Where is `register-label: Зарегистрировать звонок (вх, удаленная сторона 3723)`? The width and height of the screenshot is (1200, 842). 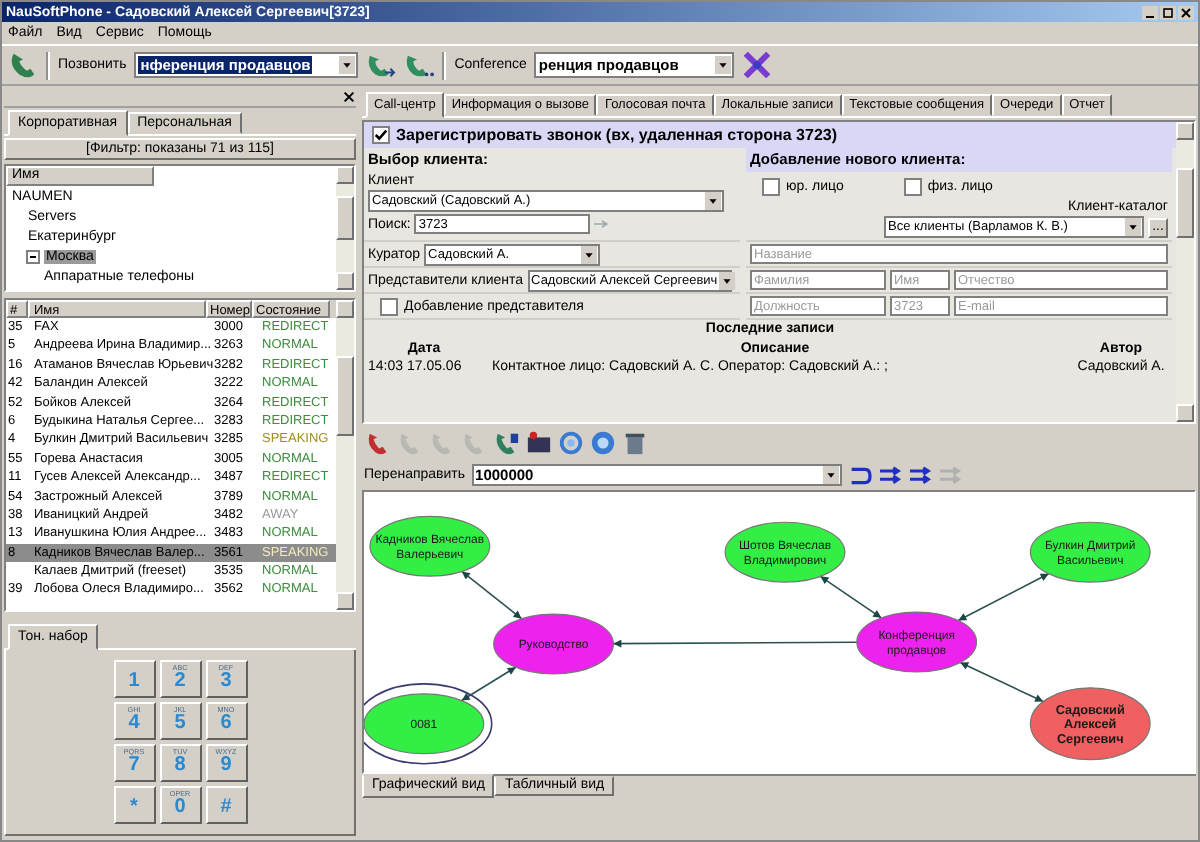
register-label: Зарегистрировать звонок (вх, удаленная сторона 3723) is located at coordinates (617, 135).